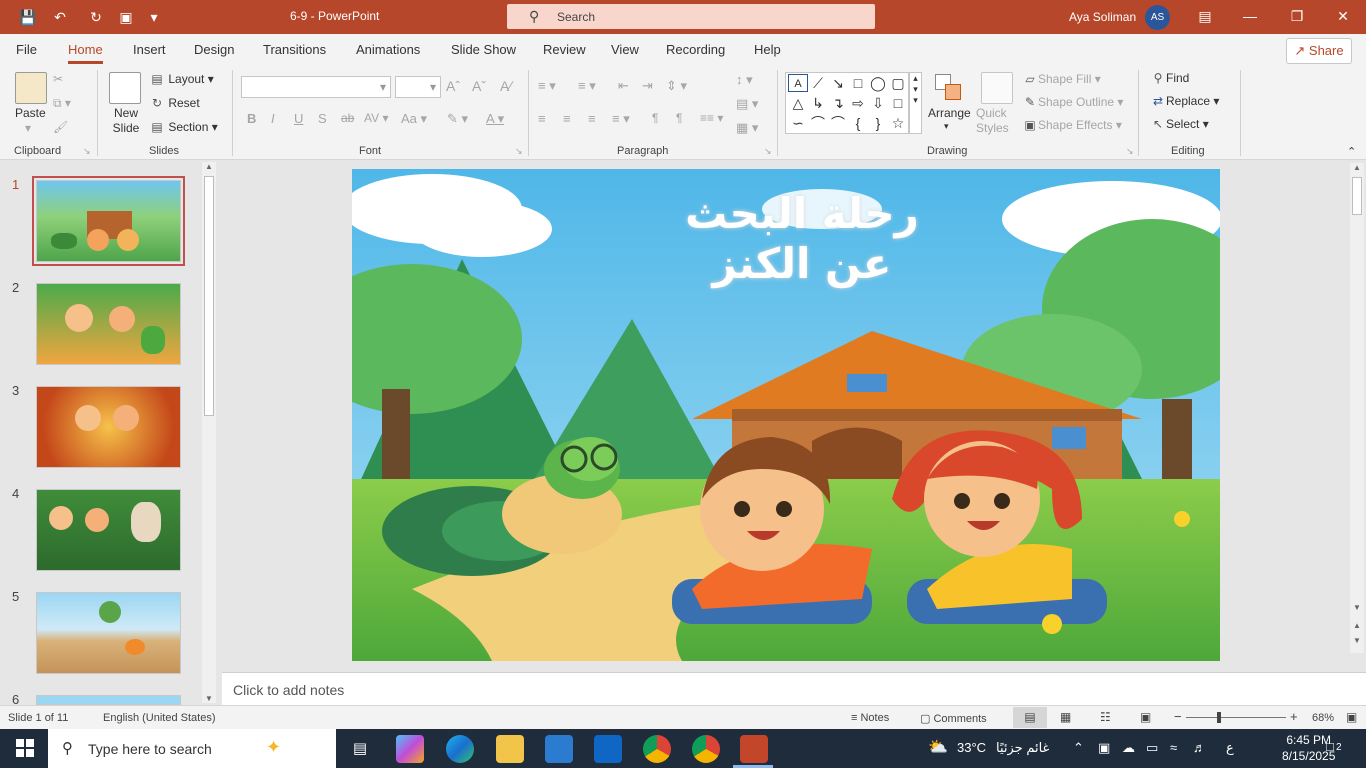 This screenshot has height=768, width=1366. I want to click on paste-dropdown-icon: ▾, so click(28, 128).